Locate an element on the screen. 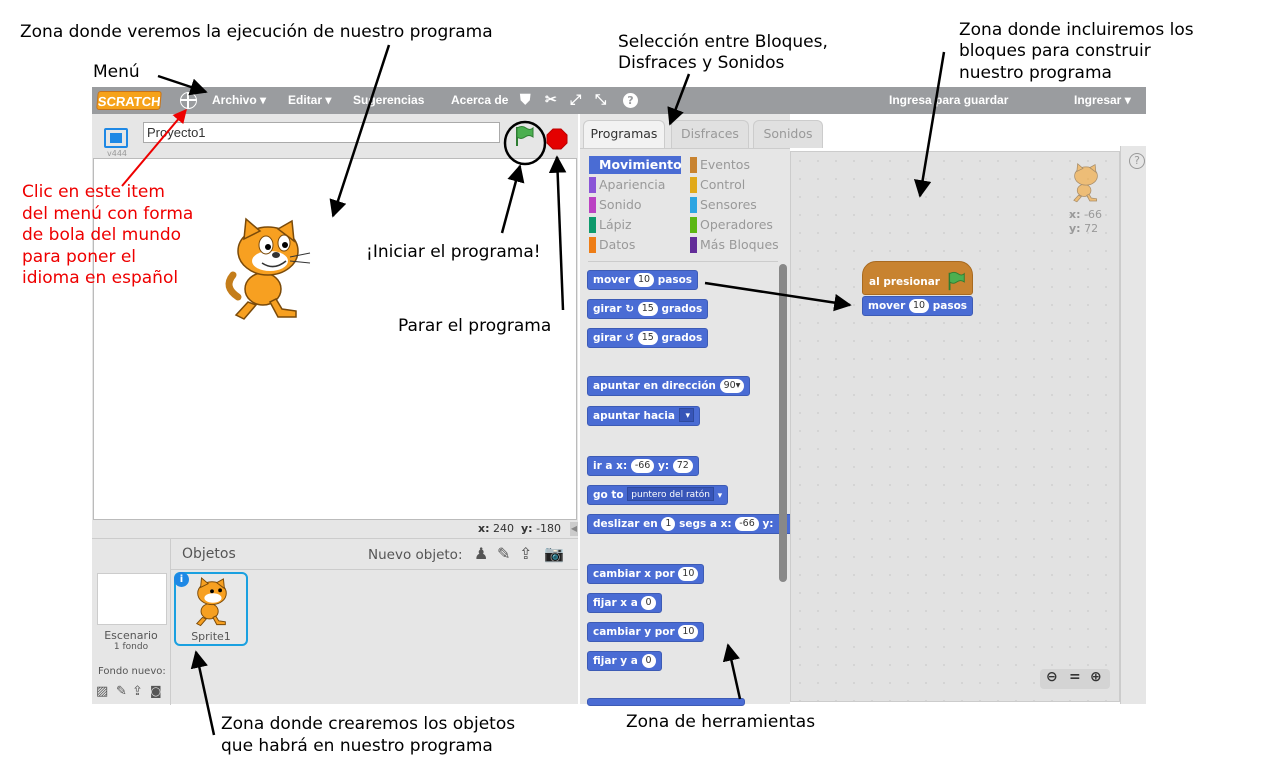  info-icon: i is located at coordinates (181, 579).